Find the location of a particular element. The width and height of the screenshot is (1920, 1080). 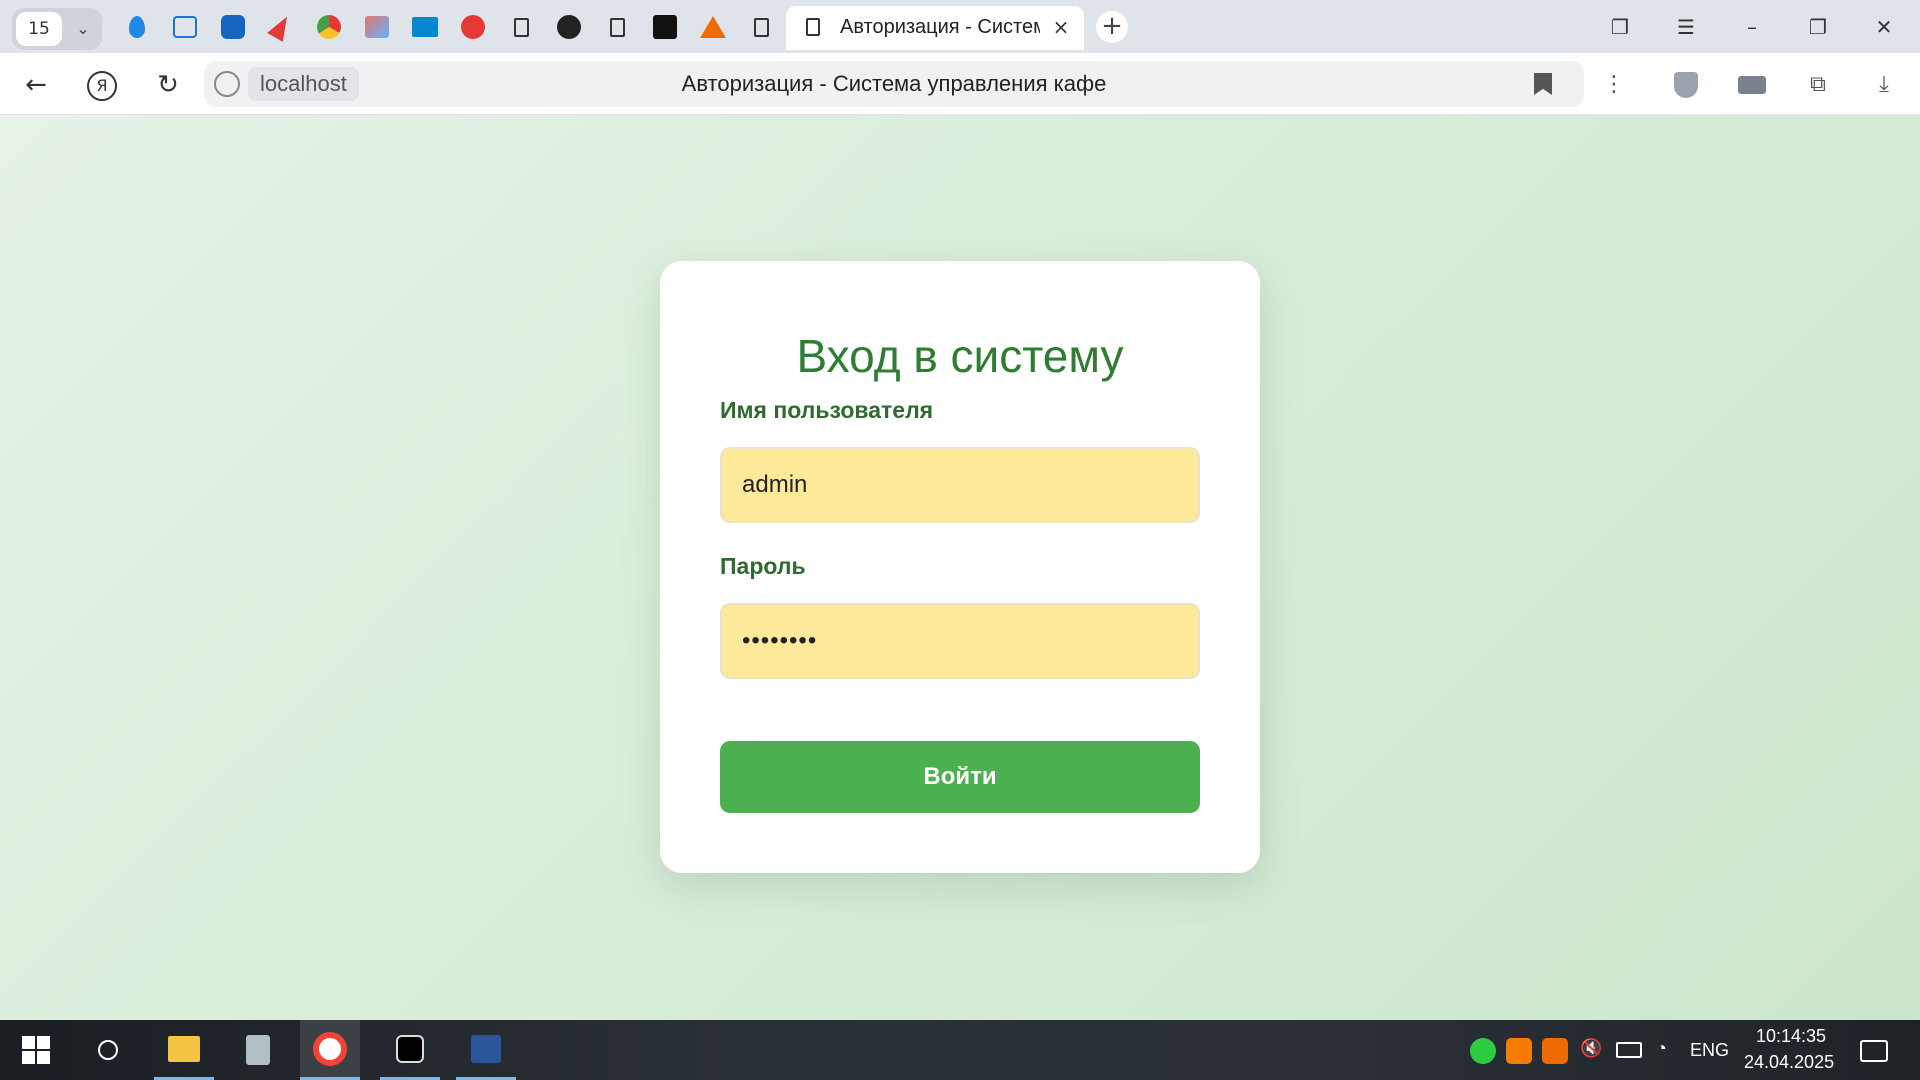

username-input: admin is located at coordinates (960, 485).